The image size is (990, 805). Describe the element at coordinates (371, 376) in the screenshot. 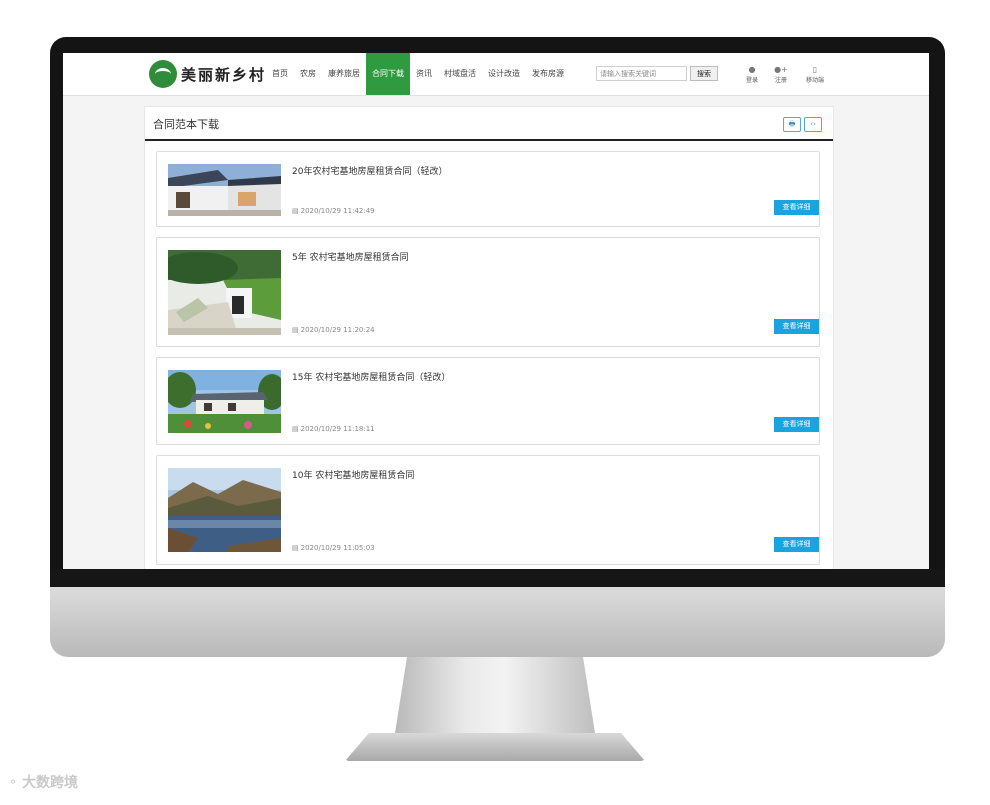

I see `contract-title: 15年 农村宅基地房屋租赁合同（轻改）` at that location.